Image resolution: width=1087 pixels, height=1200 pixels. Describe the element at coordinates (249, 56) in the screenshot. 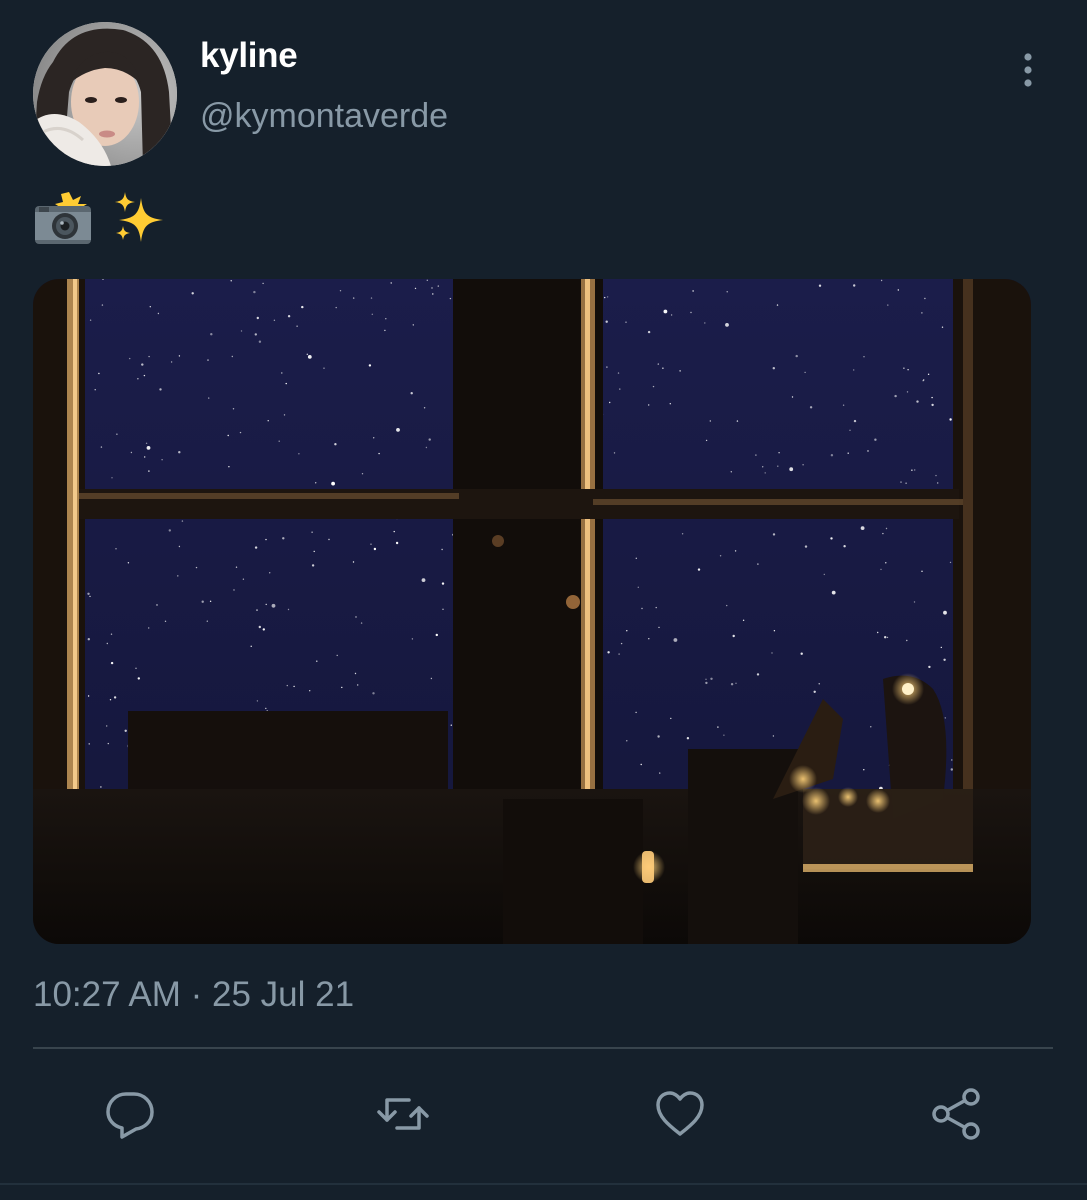

I see `display-name: kyline` at that location.